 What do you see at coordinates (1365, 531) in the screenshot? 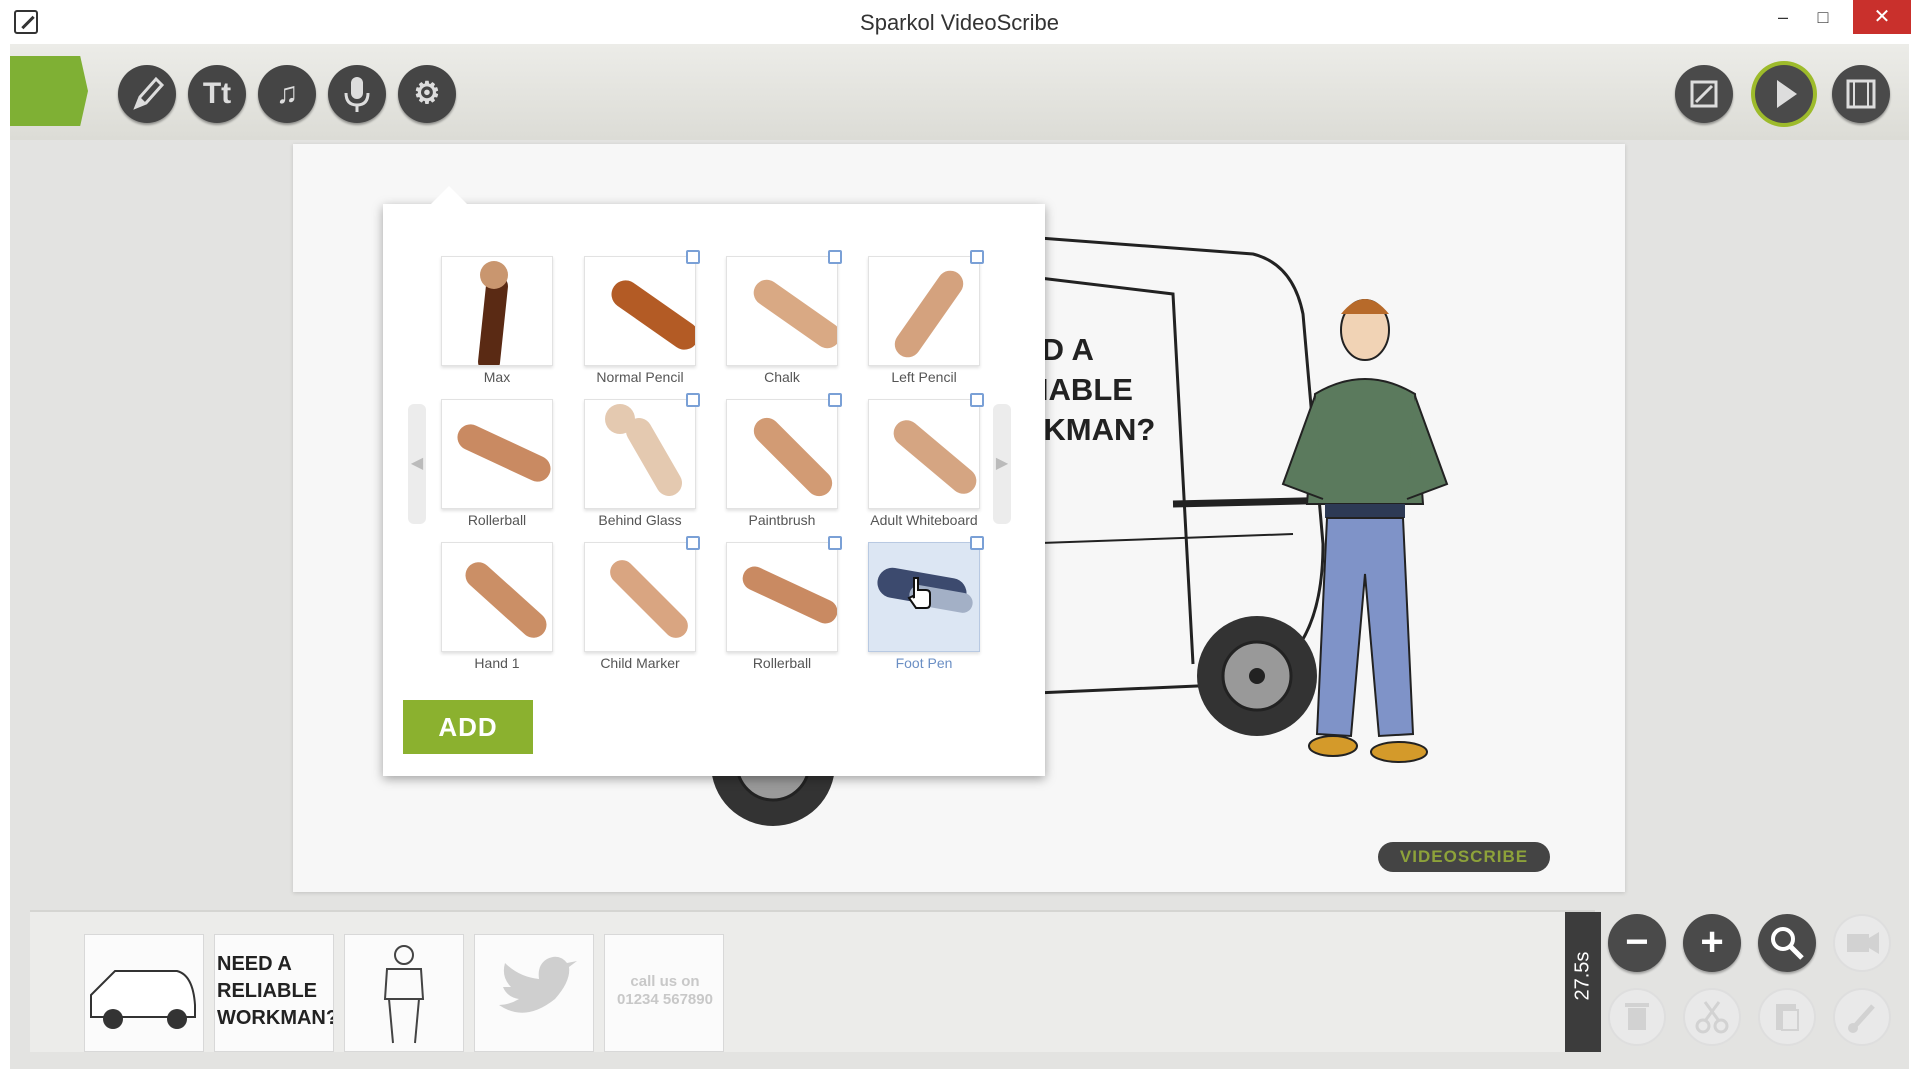
I see `workman-illustration` at bounding box center [1365, 531].